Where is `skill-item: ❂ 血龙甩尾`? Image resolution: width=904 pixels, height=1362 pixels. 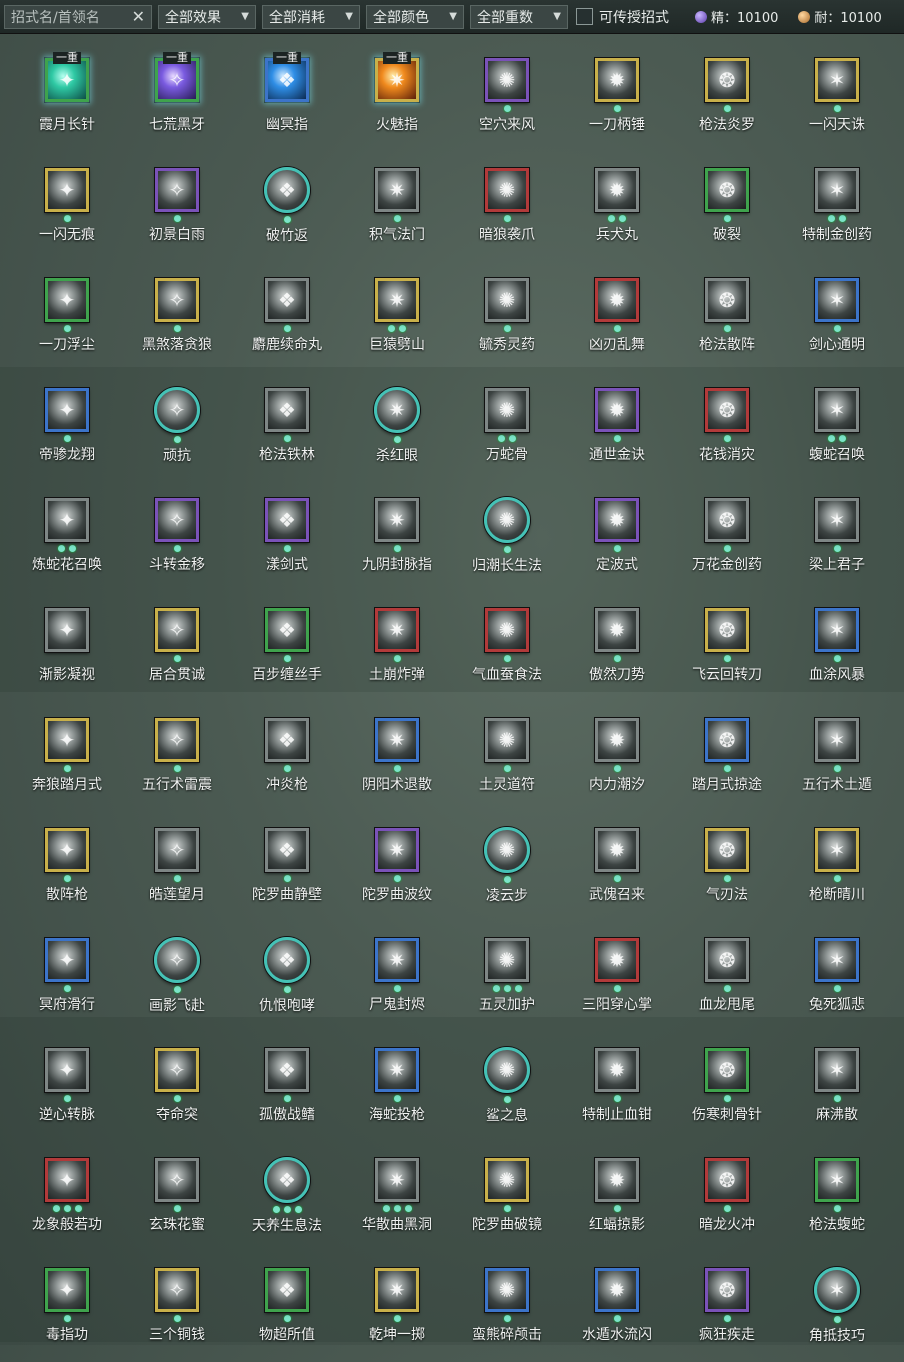
skill-item: ❂ 血龙甩尾 is located at coordinates (727, 977).